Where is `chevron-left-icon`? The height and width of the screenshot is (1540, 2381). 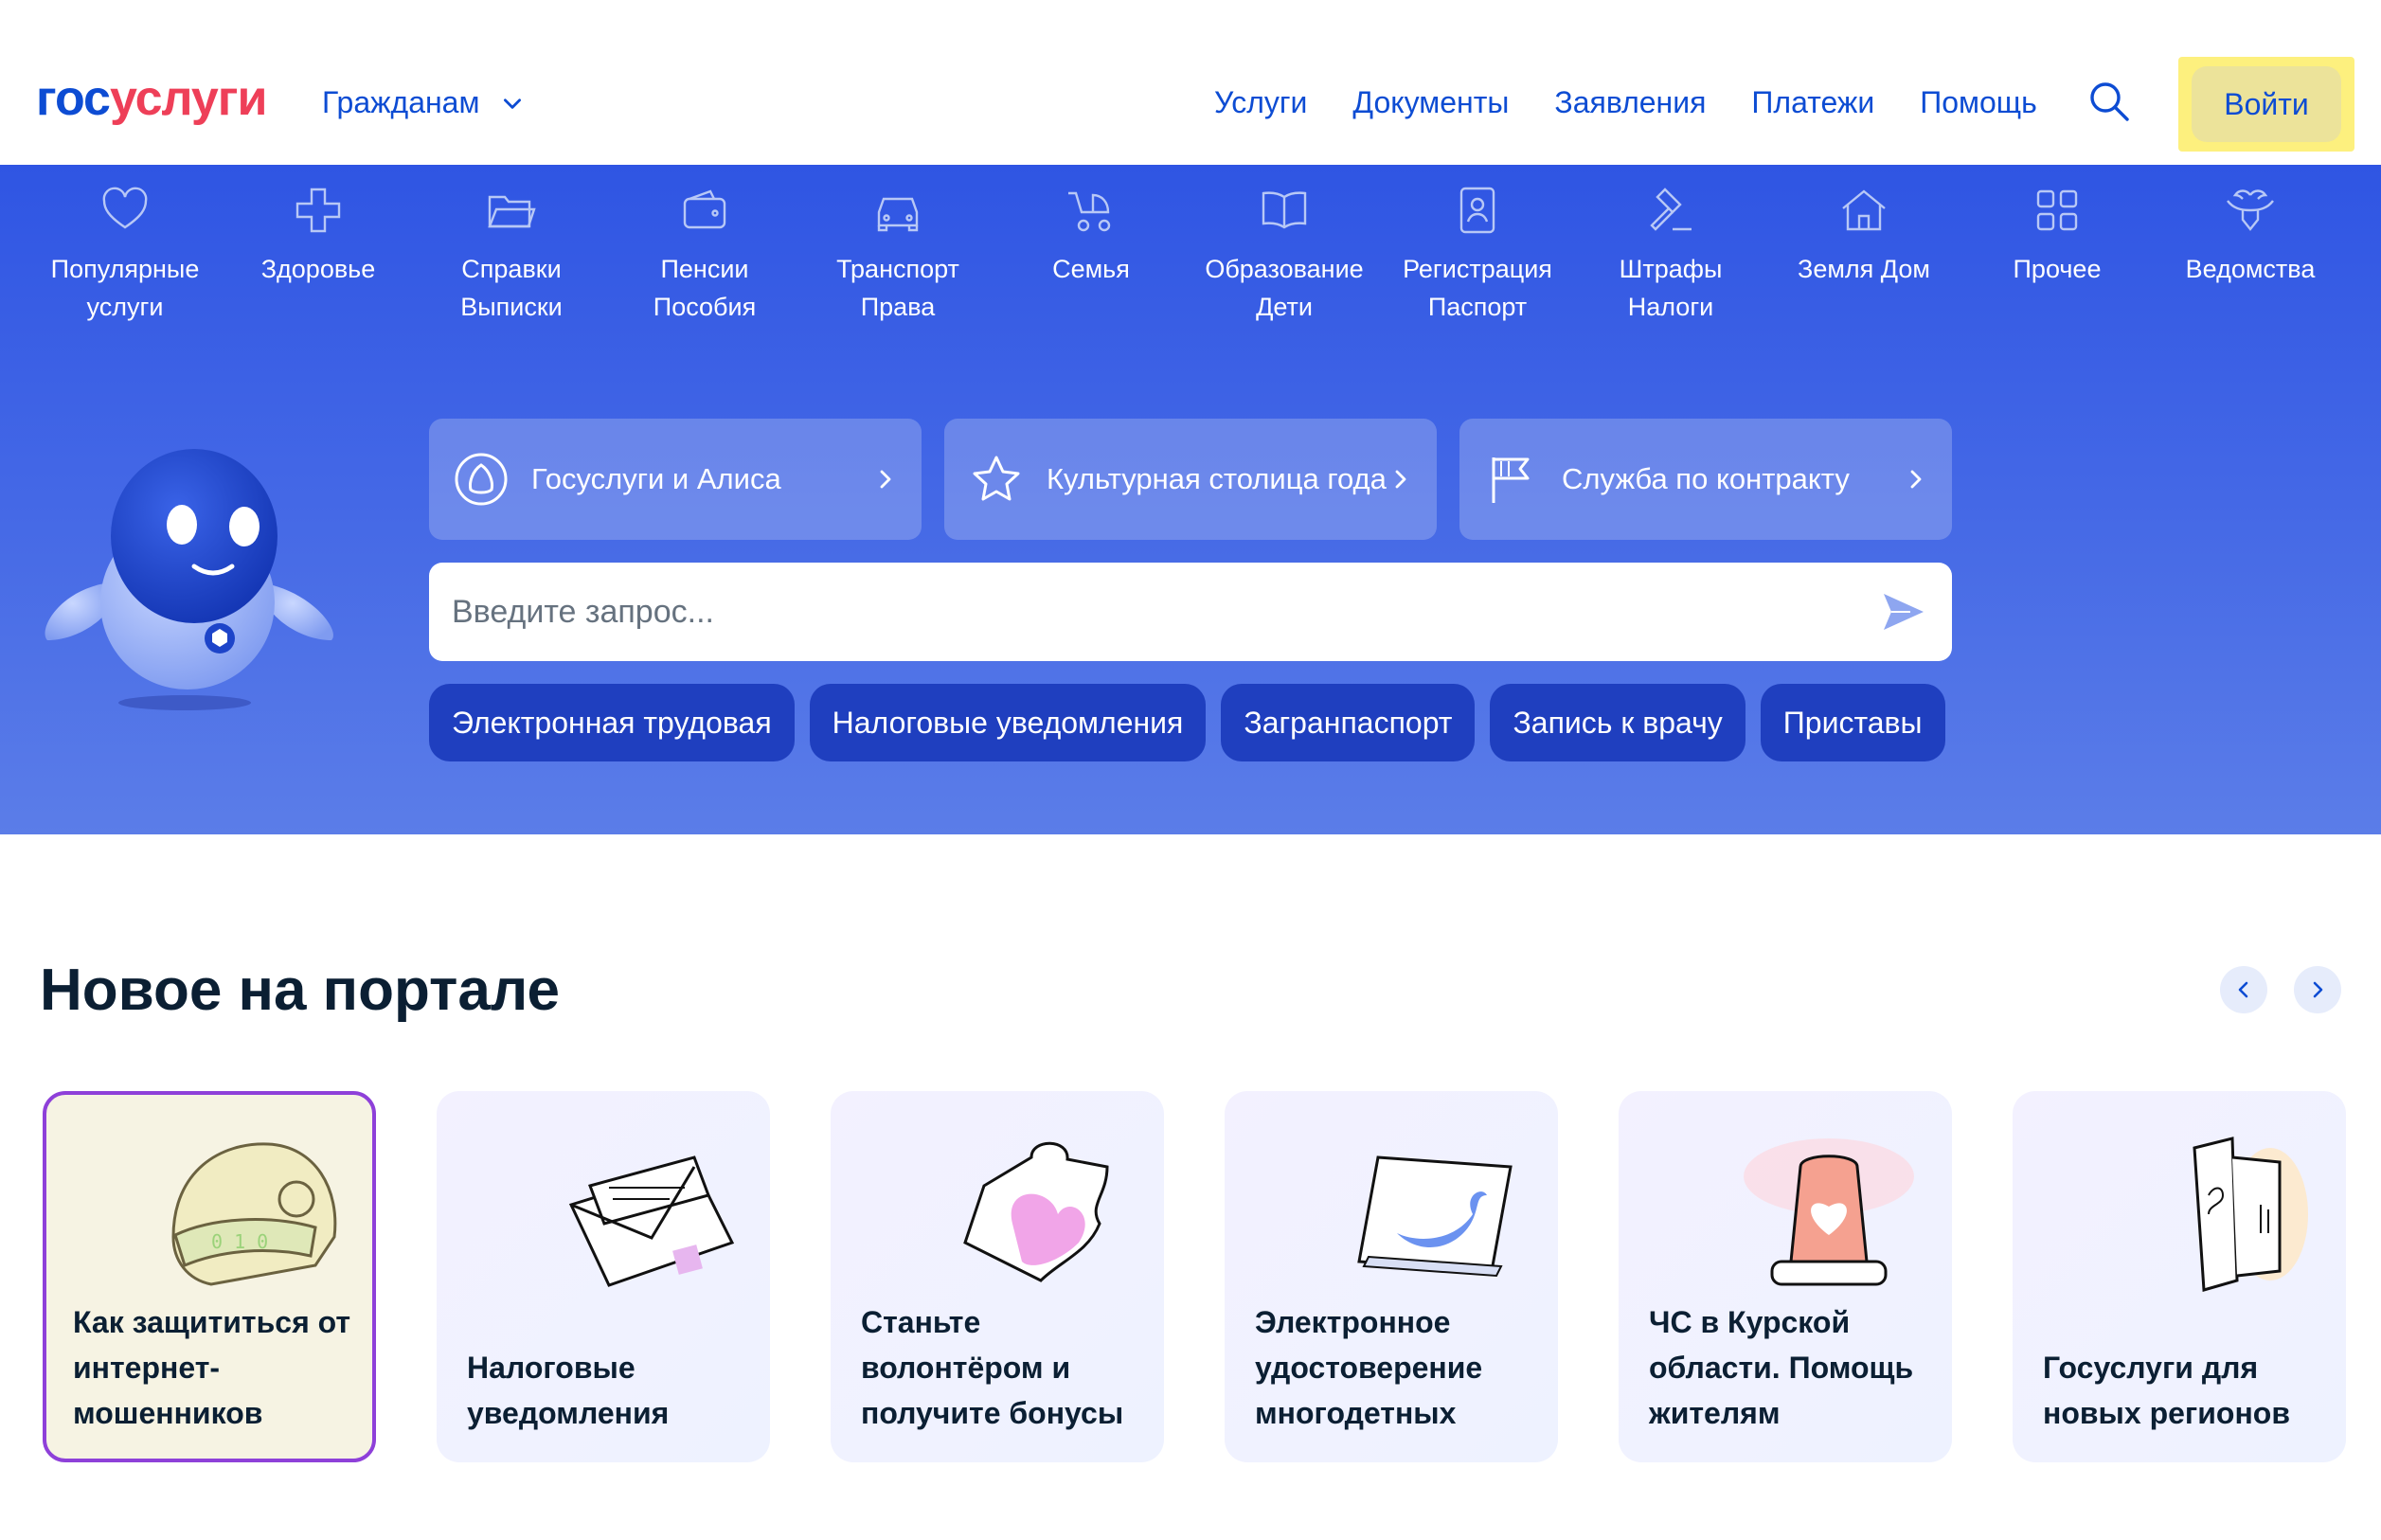 chevron-left-icon is located at coordinates (2243, 989).